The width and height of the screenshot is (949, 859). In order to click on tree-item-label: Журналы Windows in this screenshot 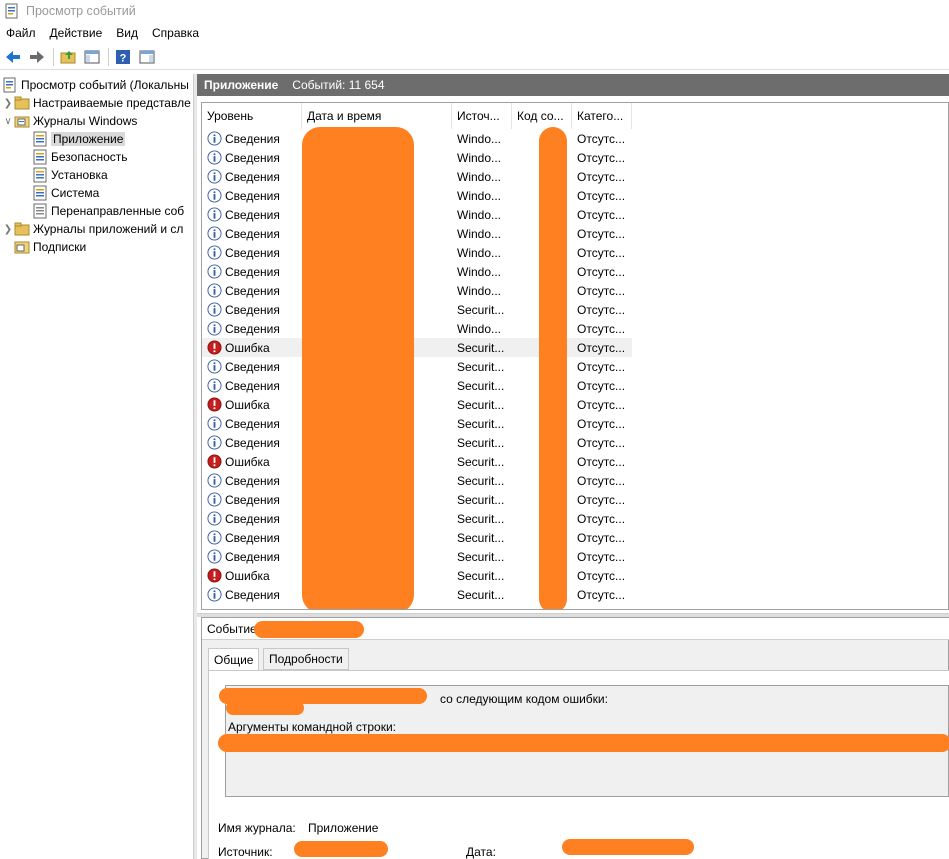, I will do `click(85, 121)`.